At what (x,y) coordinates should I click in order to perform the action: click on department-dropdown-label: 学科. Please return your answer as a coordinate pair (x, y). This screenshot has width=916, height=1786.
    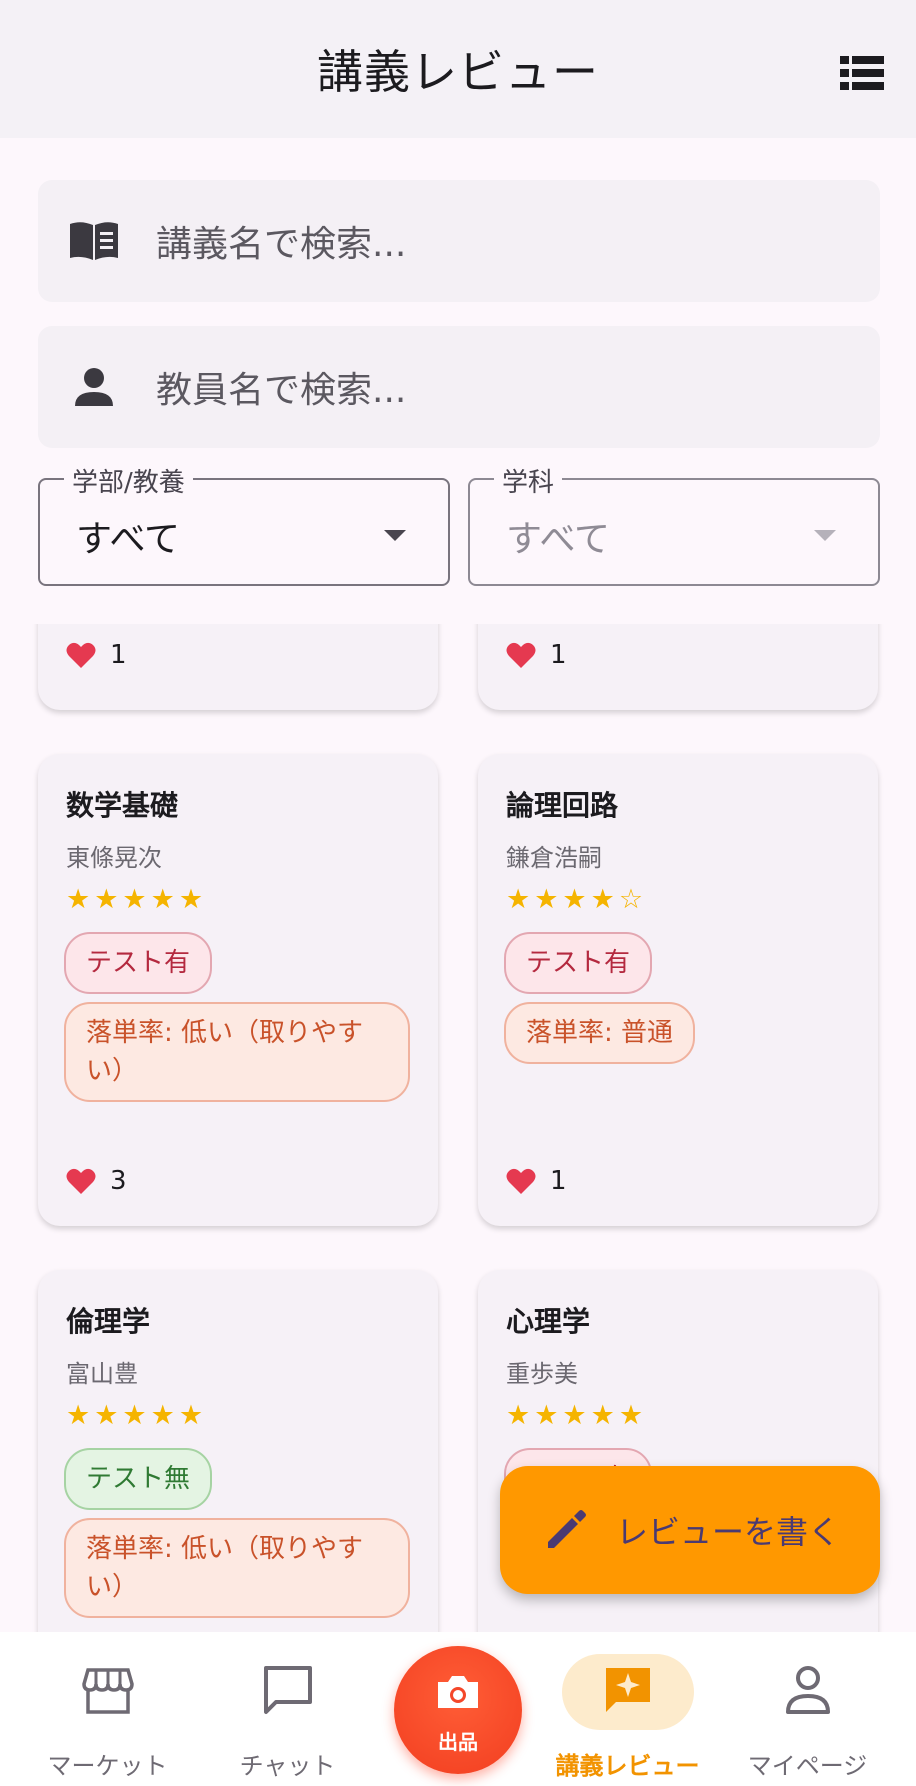
    Looking at the image, I should click on (528, 480).